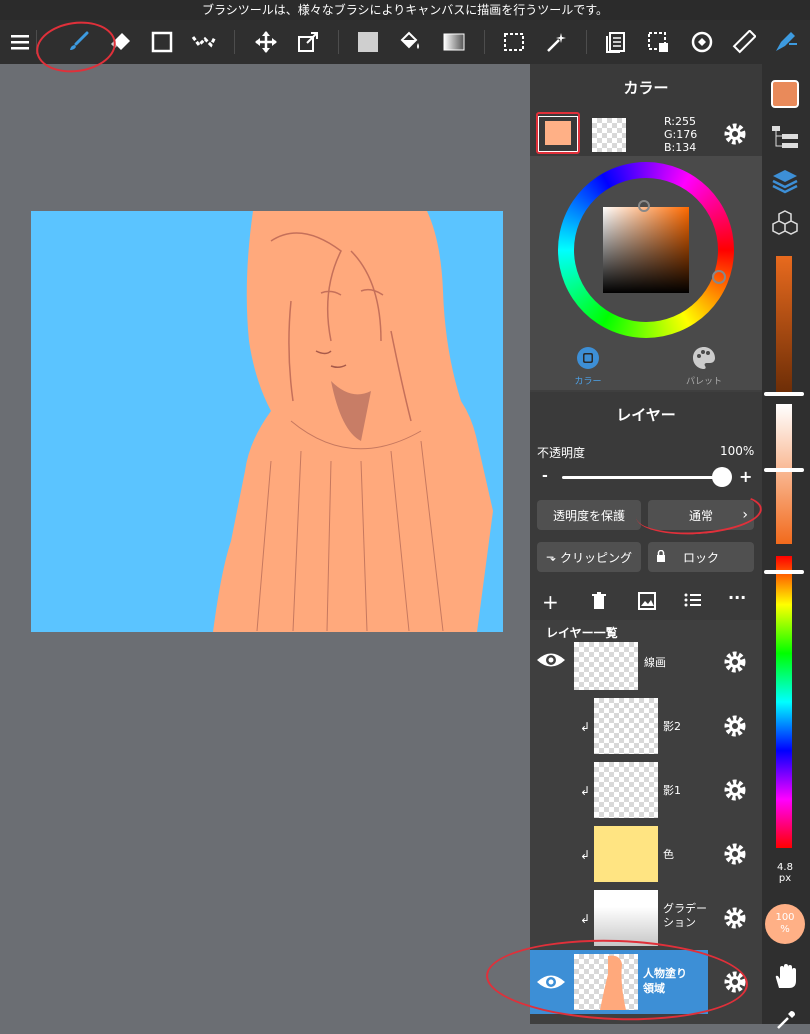 The height and width of the screenshot is (1034, 810). Describe the element at coordinates (588, 382) in the screenshot. I see `tab-color-label: カラー` at that location.